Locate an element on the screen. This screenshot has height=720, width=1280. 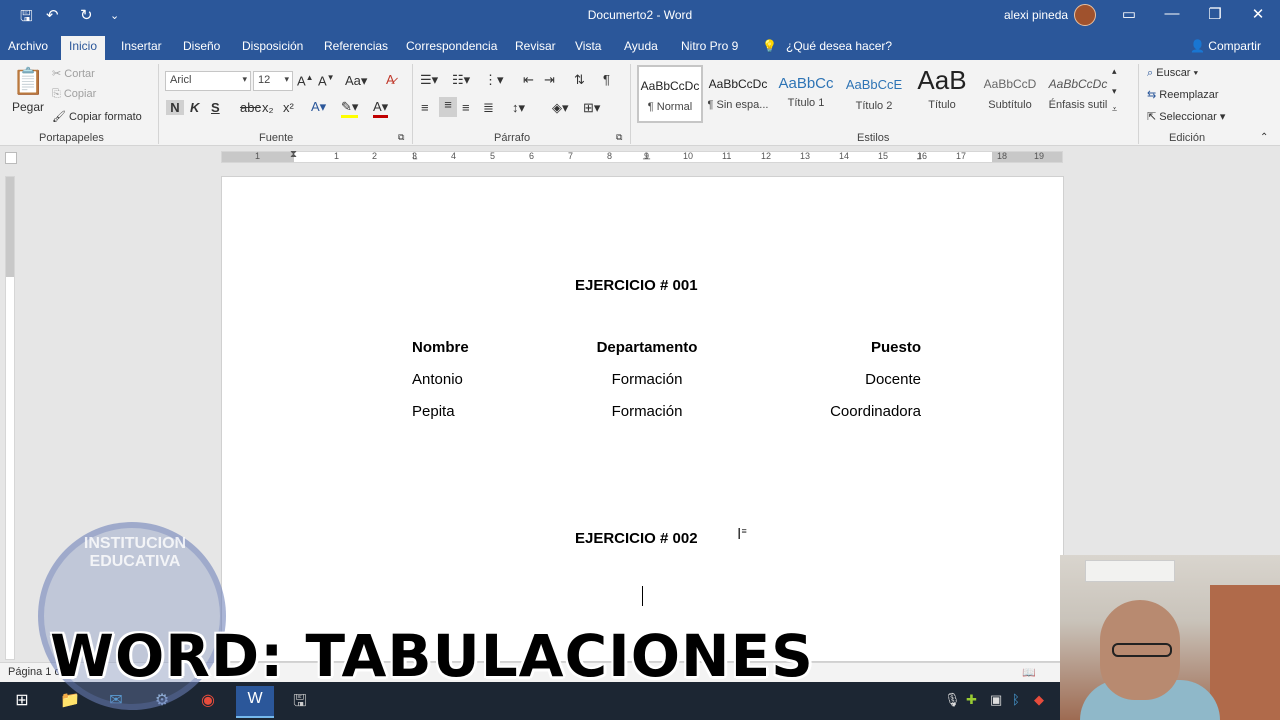
tray-monitor-icon: ▣ is located at coordinates (996, 700).